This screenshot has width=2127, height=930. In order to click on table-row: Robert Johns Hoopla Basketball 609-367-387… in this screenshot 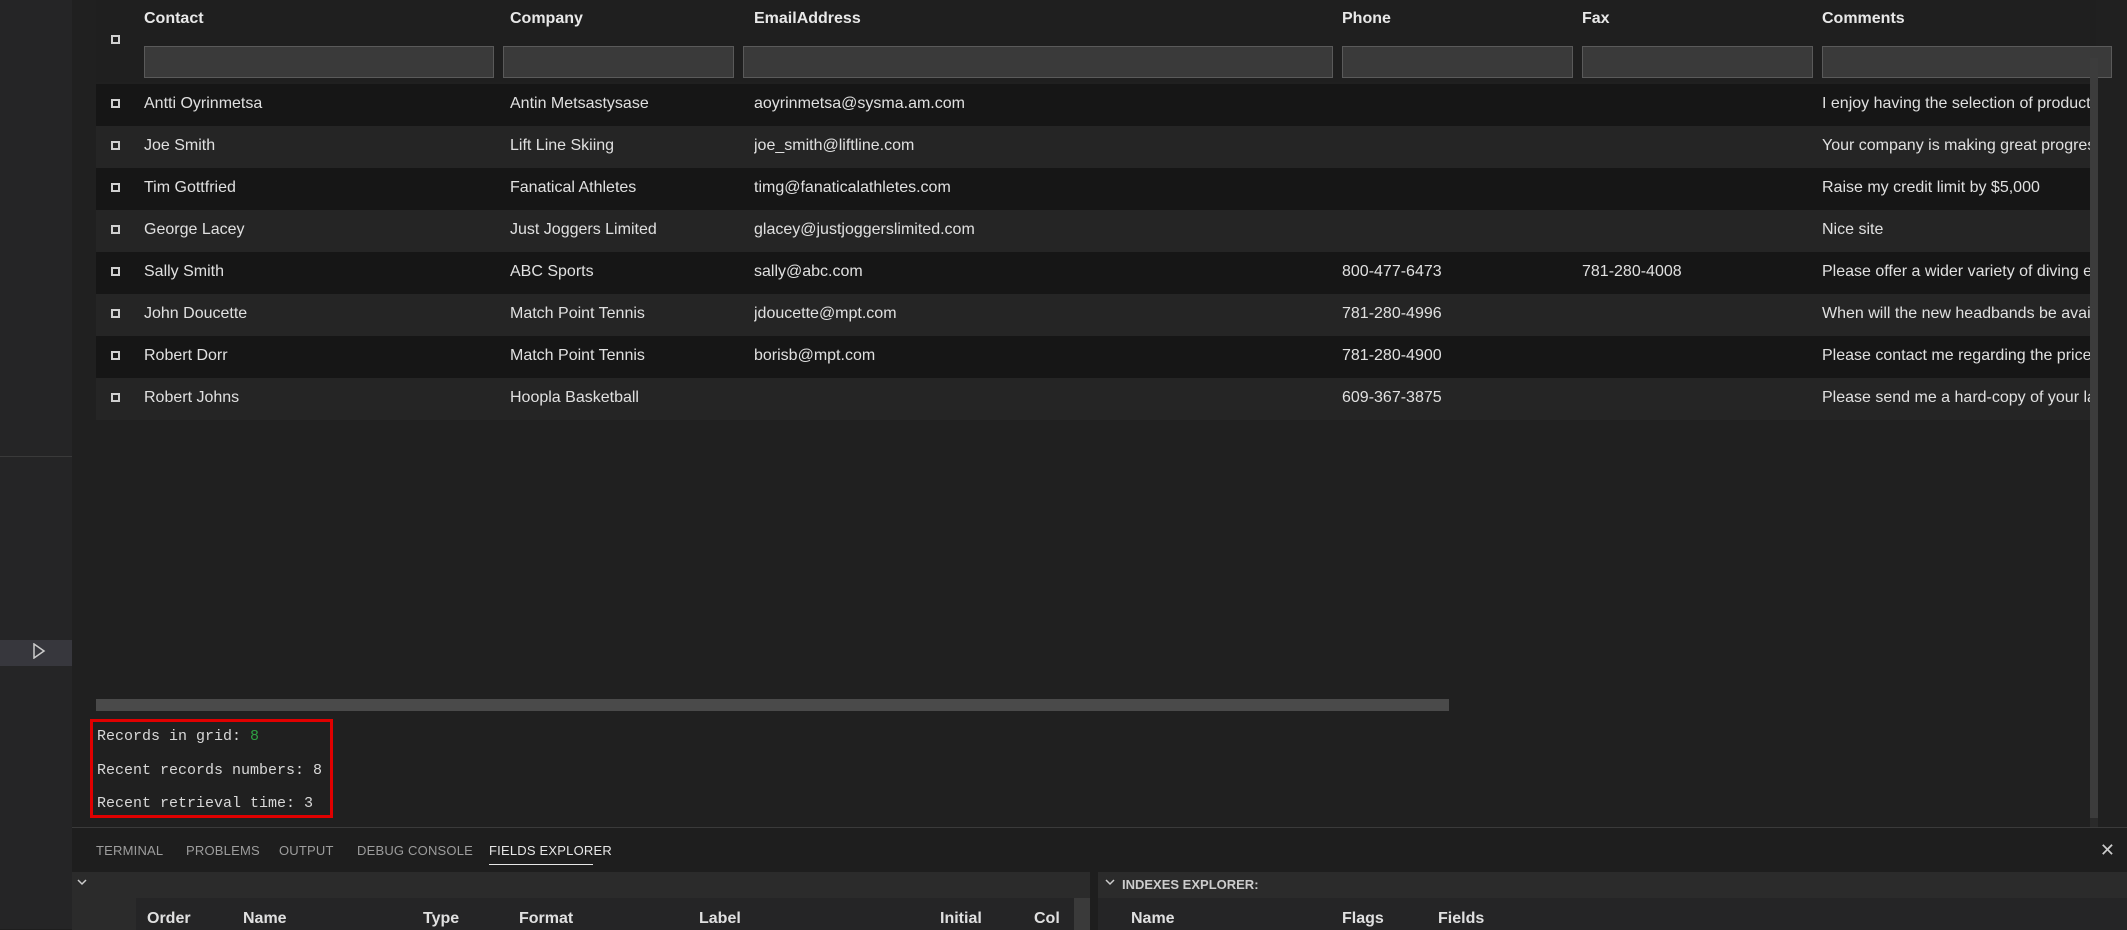, I will do `click(1096, 399)`.